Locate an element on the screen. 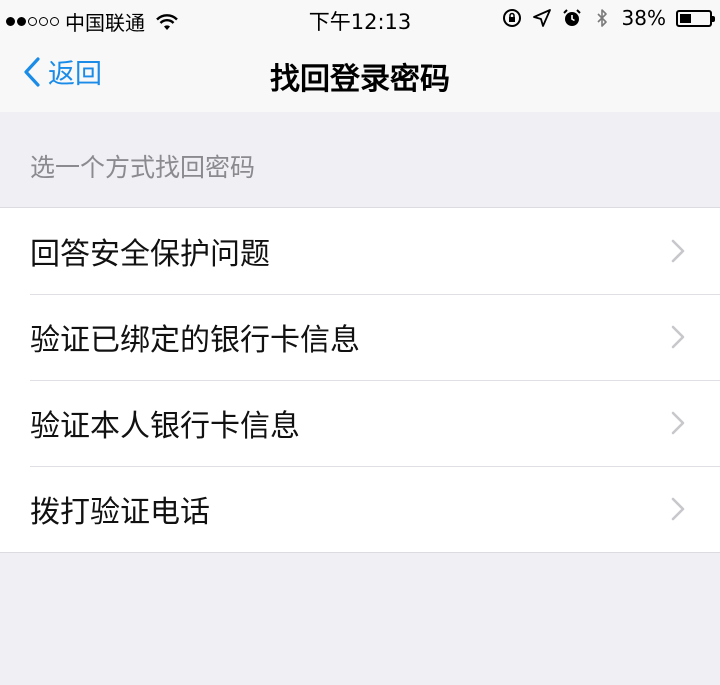 This screenshot has height=685, width=720. navigation-bar: 返回 找回登录密码 is located at coordinates (360, 75).